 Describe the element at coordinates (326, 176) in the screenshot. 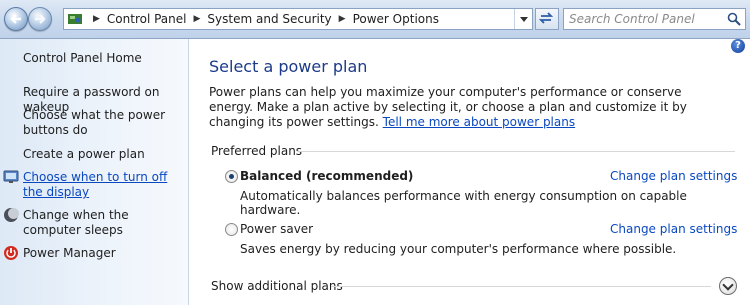

I see `plan-balanced-name: Balanced (recommended)` at that location.